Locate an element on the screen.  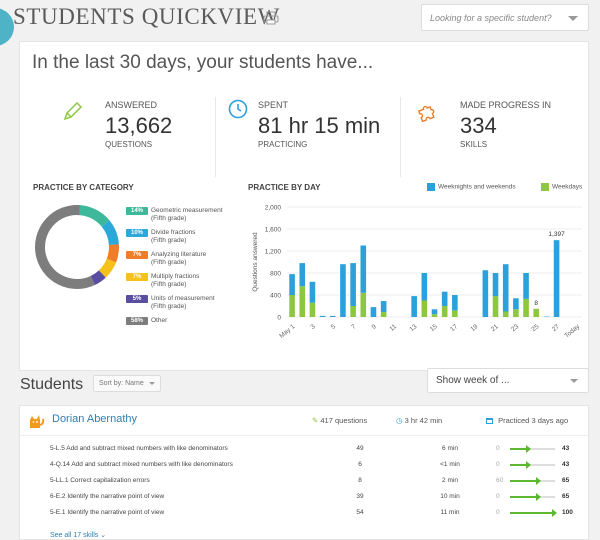
see-all-skills-link: See all 17 skills ⌄ is located at coordinates (78, 535).